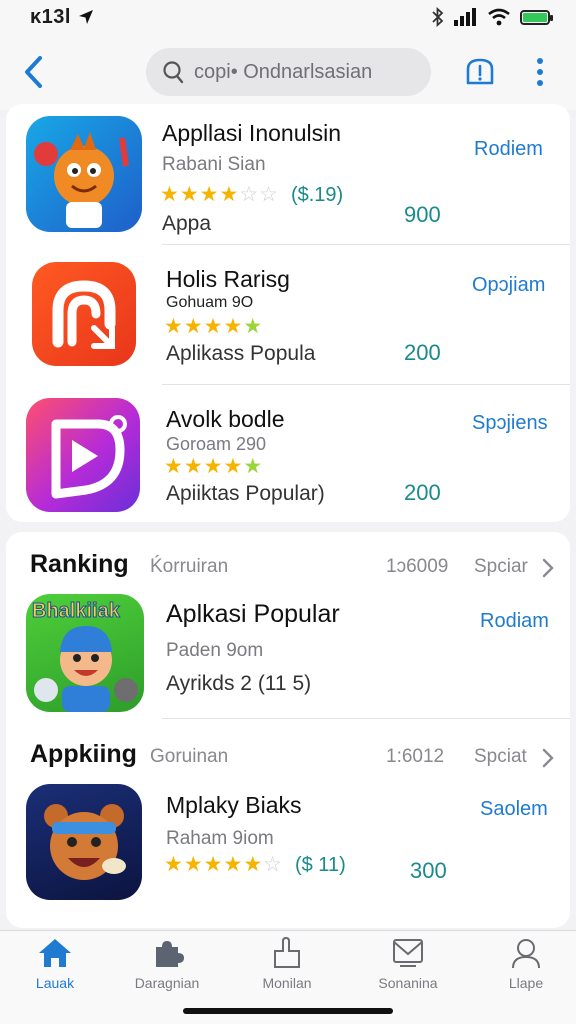 This screenshot has width=576, height=1024. I want to click on bluetooth-icon, so click(438, 17).